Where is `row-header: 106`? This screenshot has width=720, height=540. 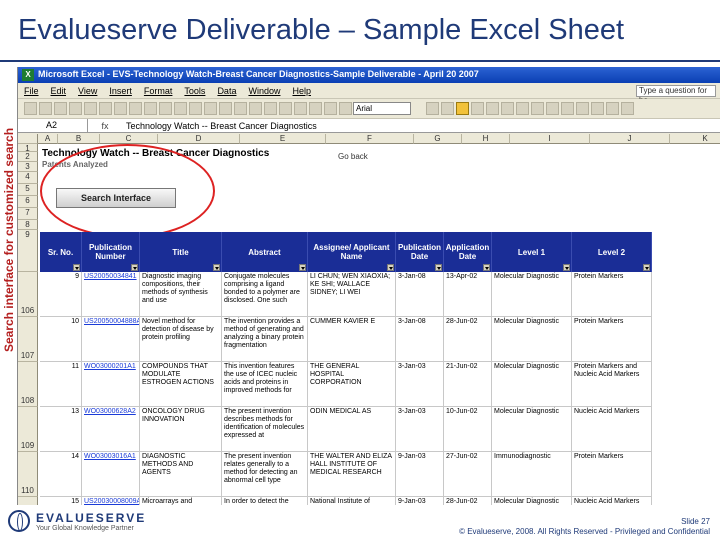
row-header: 106 is located at coordinates (28, 294).